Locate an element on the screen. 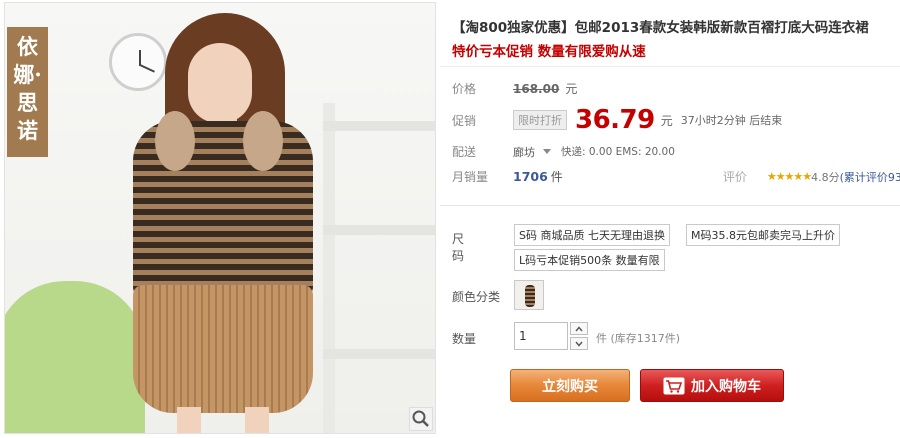 This screenshot has height=438, width=900. product-subtitle: 特价亏本促销 数量有限爱购从速 is located at coordinates (549, 52).